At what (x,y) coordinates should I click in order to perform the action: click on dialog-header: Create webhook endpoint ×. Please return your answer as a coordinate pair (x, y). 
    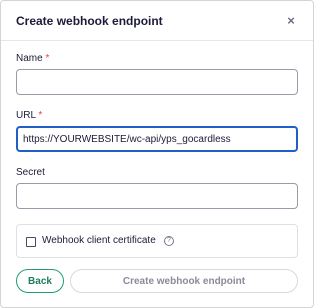
    Looking at the image, I should click on (157, 21).